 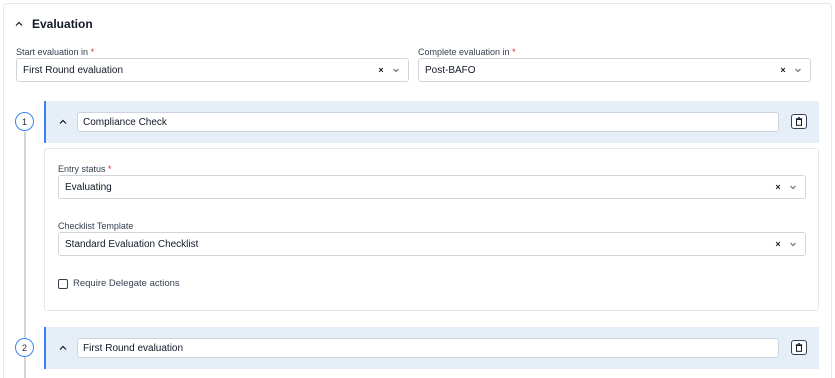 I want to click on start-evaluation-select: First Round evaluation ×, so click(x=212, y=70).